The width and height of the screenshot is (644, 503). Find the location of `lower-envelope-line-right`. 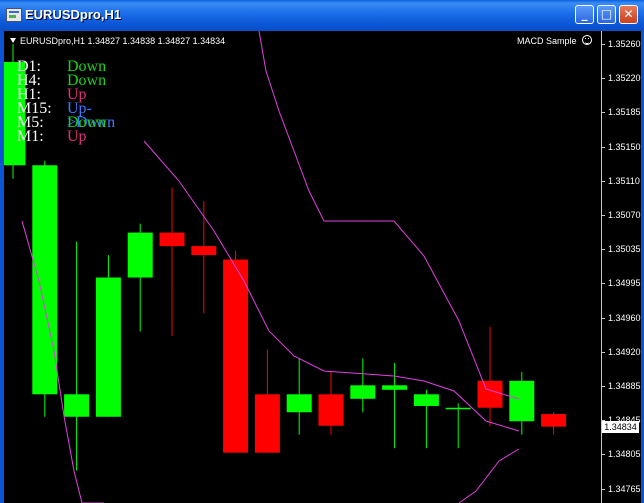

lower-envelope-line-right is located at coordinates (489, 475).